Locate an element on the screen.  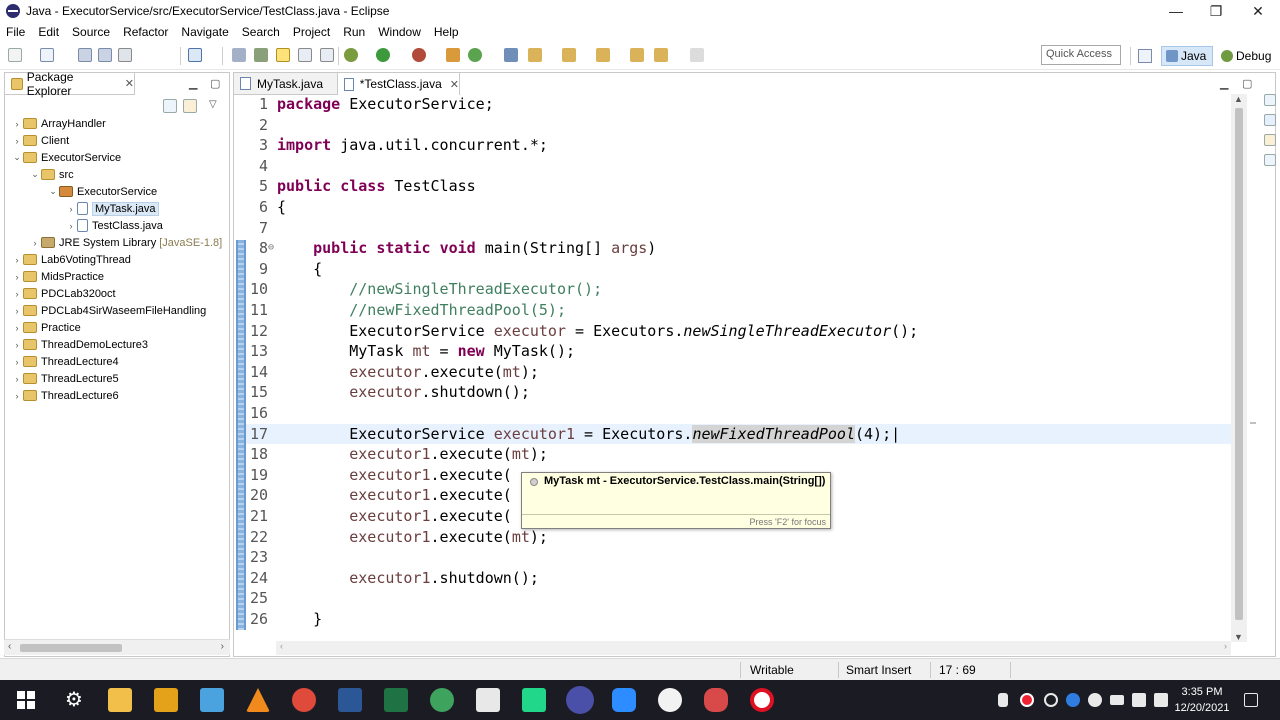
previous-annotation-icon is located at coordinates (603, 55).